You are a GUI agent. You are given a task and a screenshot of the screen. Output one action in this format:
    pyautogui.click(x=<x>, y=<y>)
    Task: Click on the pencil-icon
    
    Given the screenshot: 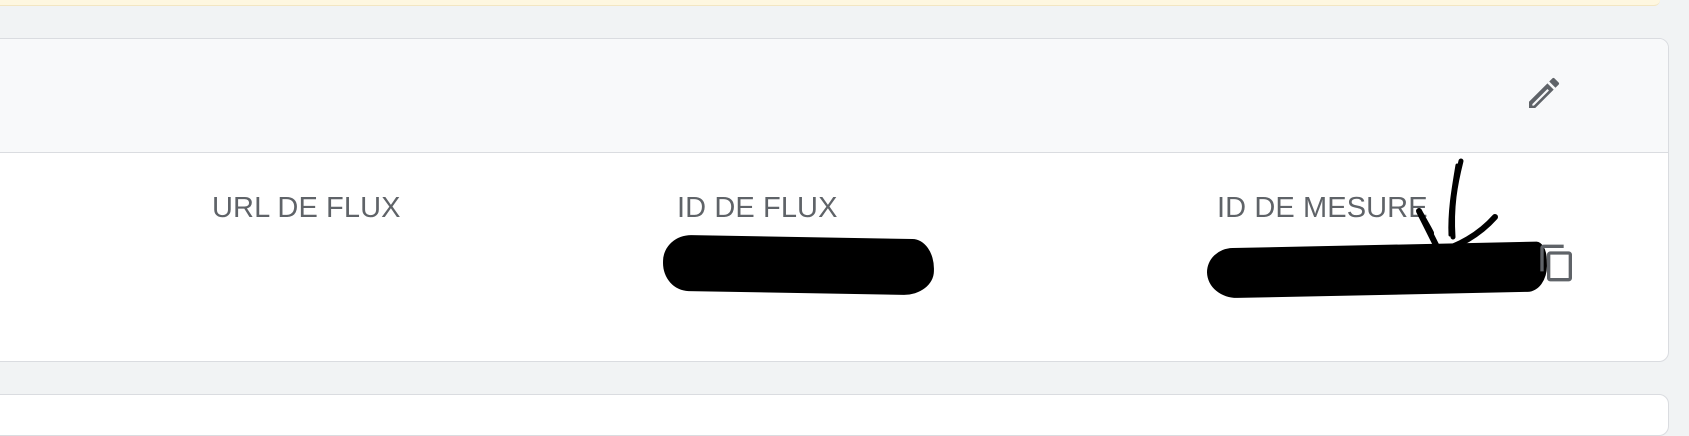 What is the action you would take?
    pyautogui.click(x=1544, y=92)
    